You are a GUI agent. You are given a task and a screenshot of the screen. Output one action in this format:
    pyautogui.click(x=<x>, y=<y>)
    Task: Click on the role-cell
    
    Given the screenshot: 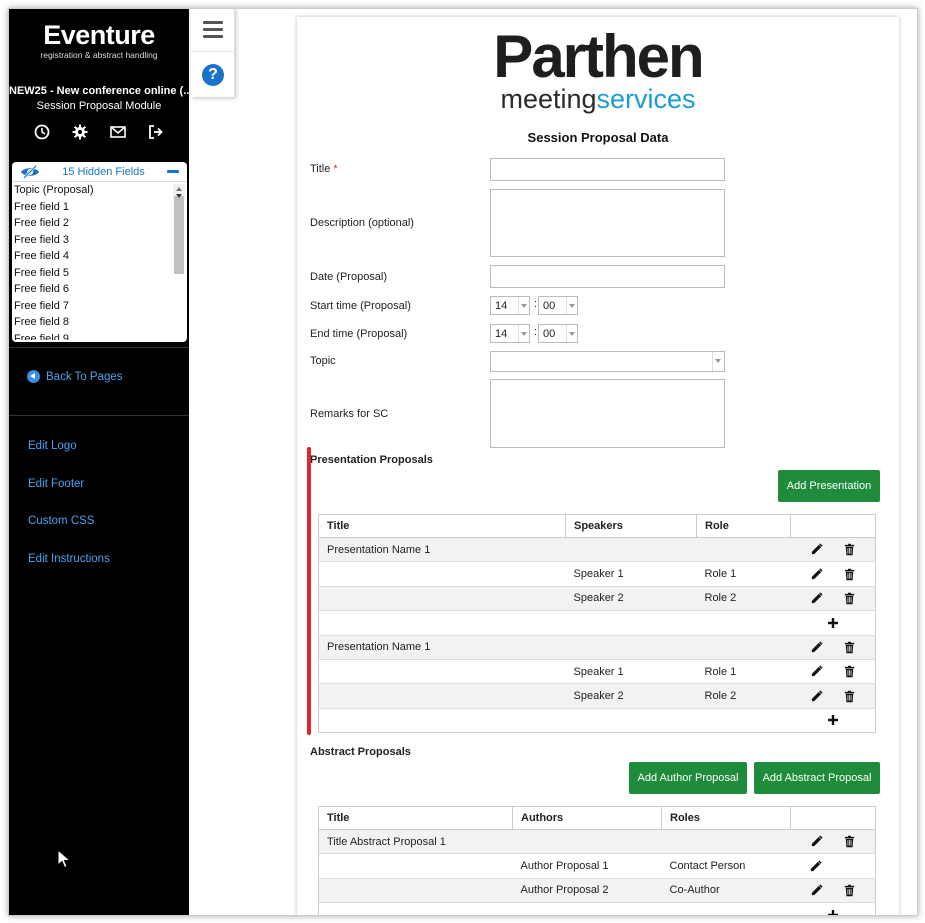 What is the action you would take?
    pyautogui.click(x=726, y=841)
    